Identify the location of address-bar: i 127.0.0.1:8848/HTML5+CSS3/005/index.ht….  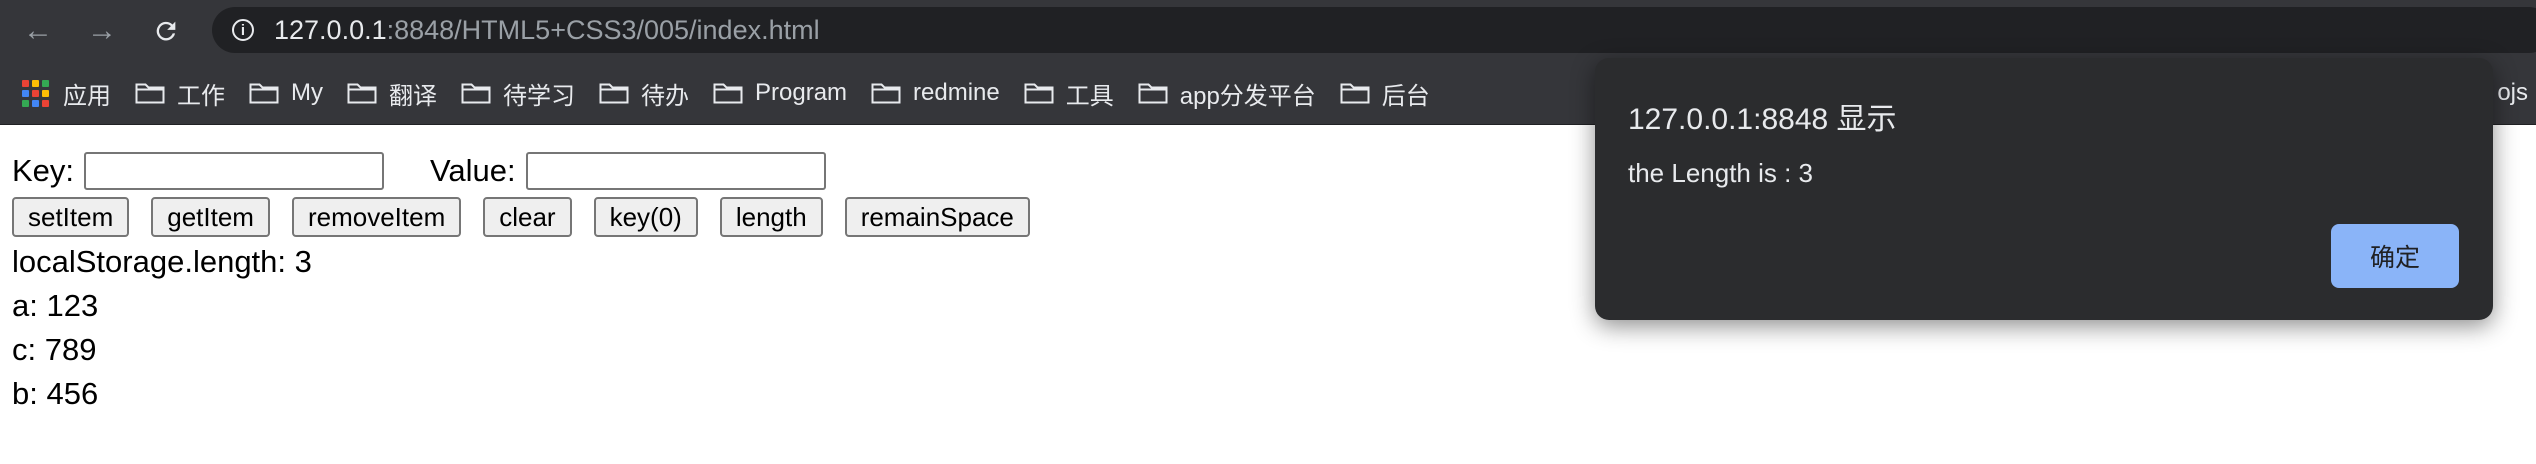
(1374, 30).